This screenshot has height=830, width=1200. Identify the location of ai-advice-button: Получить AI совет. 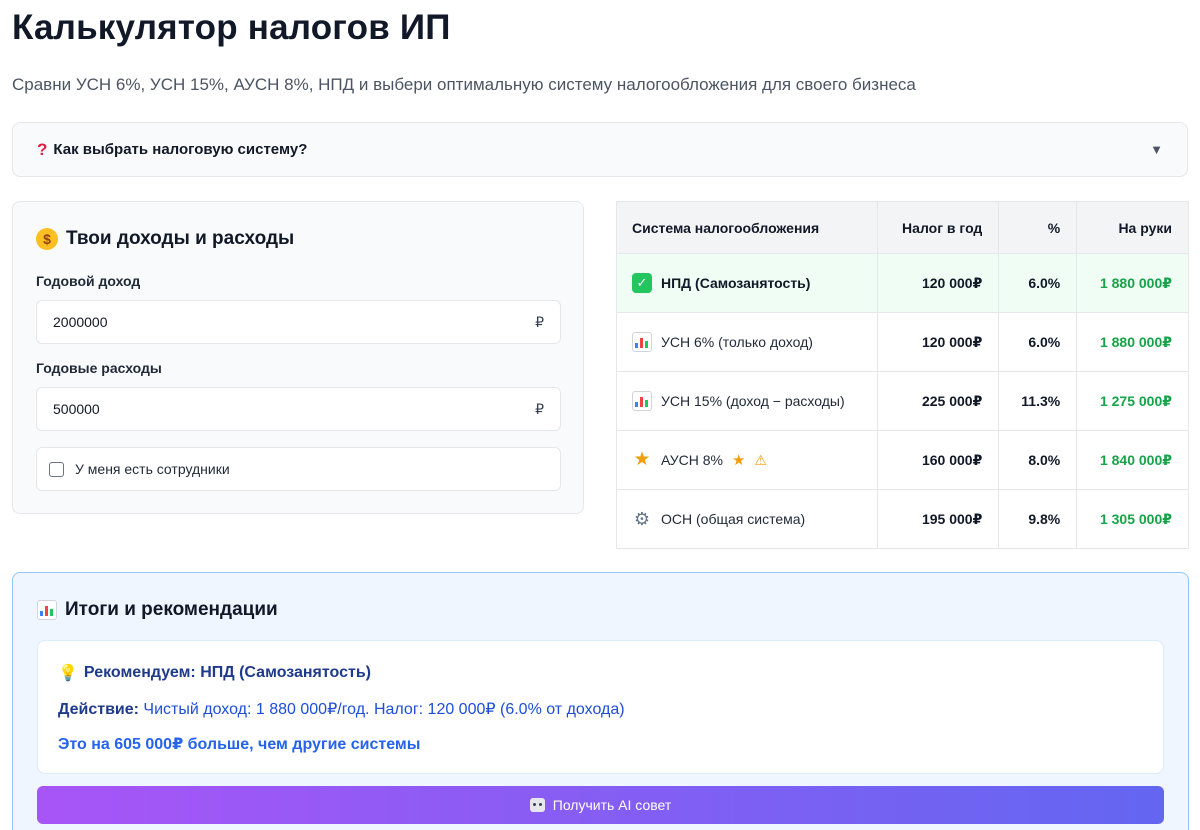
(600, 805).